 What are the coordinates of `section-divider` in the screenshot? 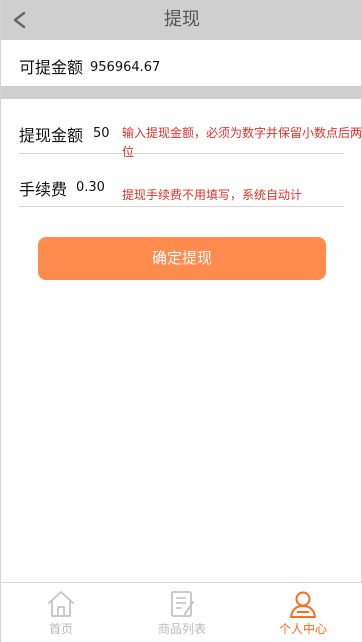 It's located at (181, 92).